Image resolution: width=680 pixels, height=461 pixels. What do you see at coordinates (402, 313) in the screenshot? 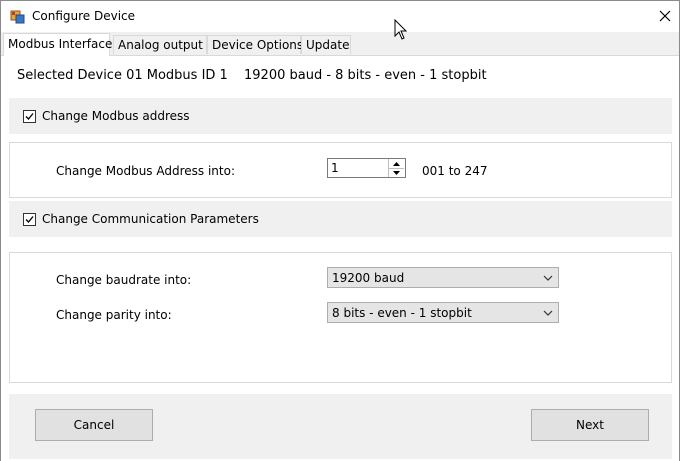
I see `parity-value: 8 bits - even - 1 stopbit` at bounding box center [402, 313].